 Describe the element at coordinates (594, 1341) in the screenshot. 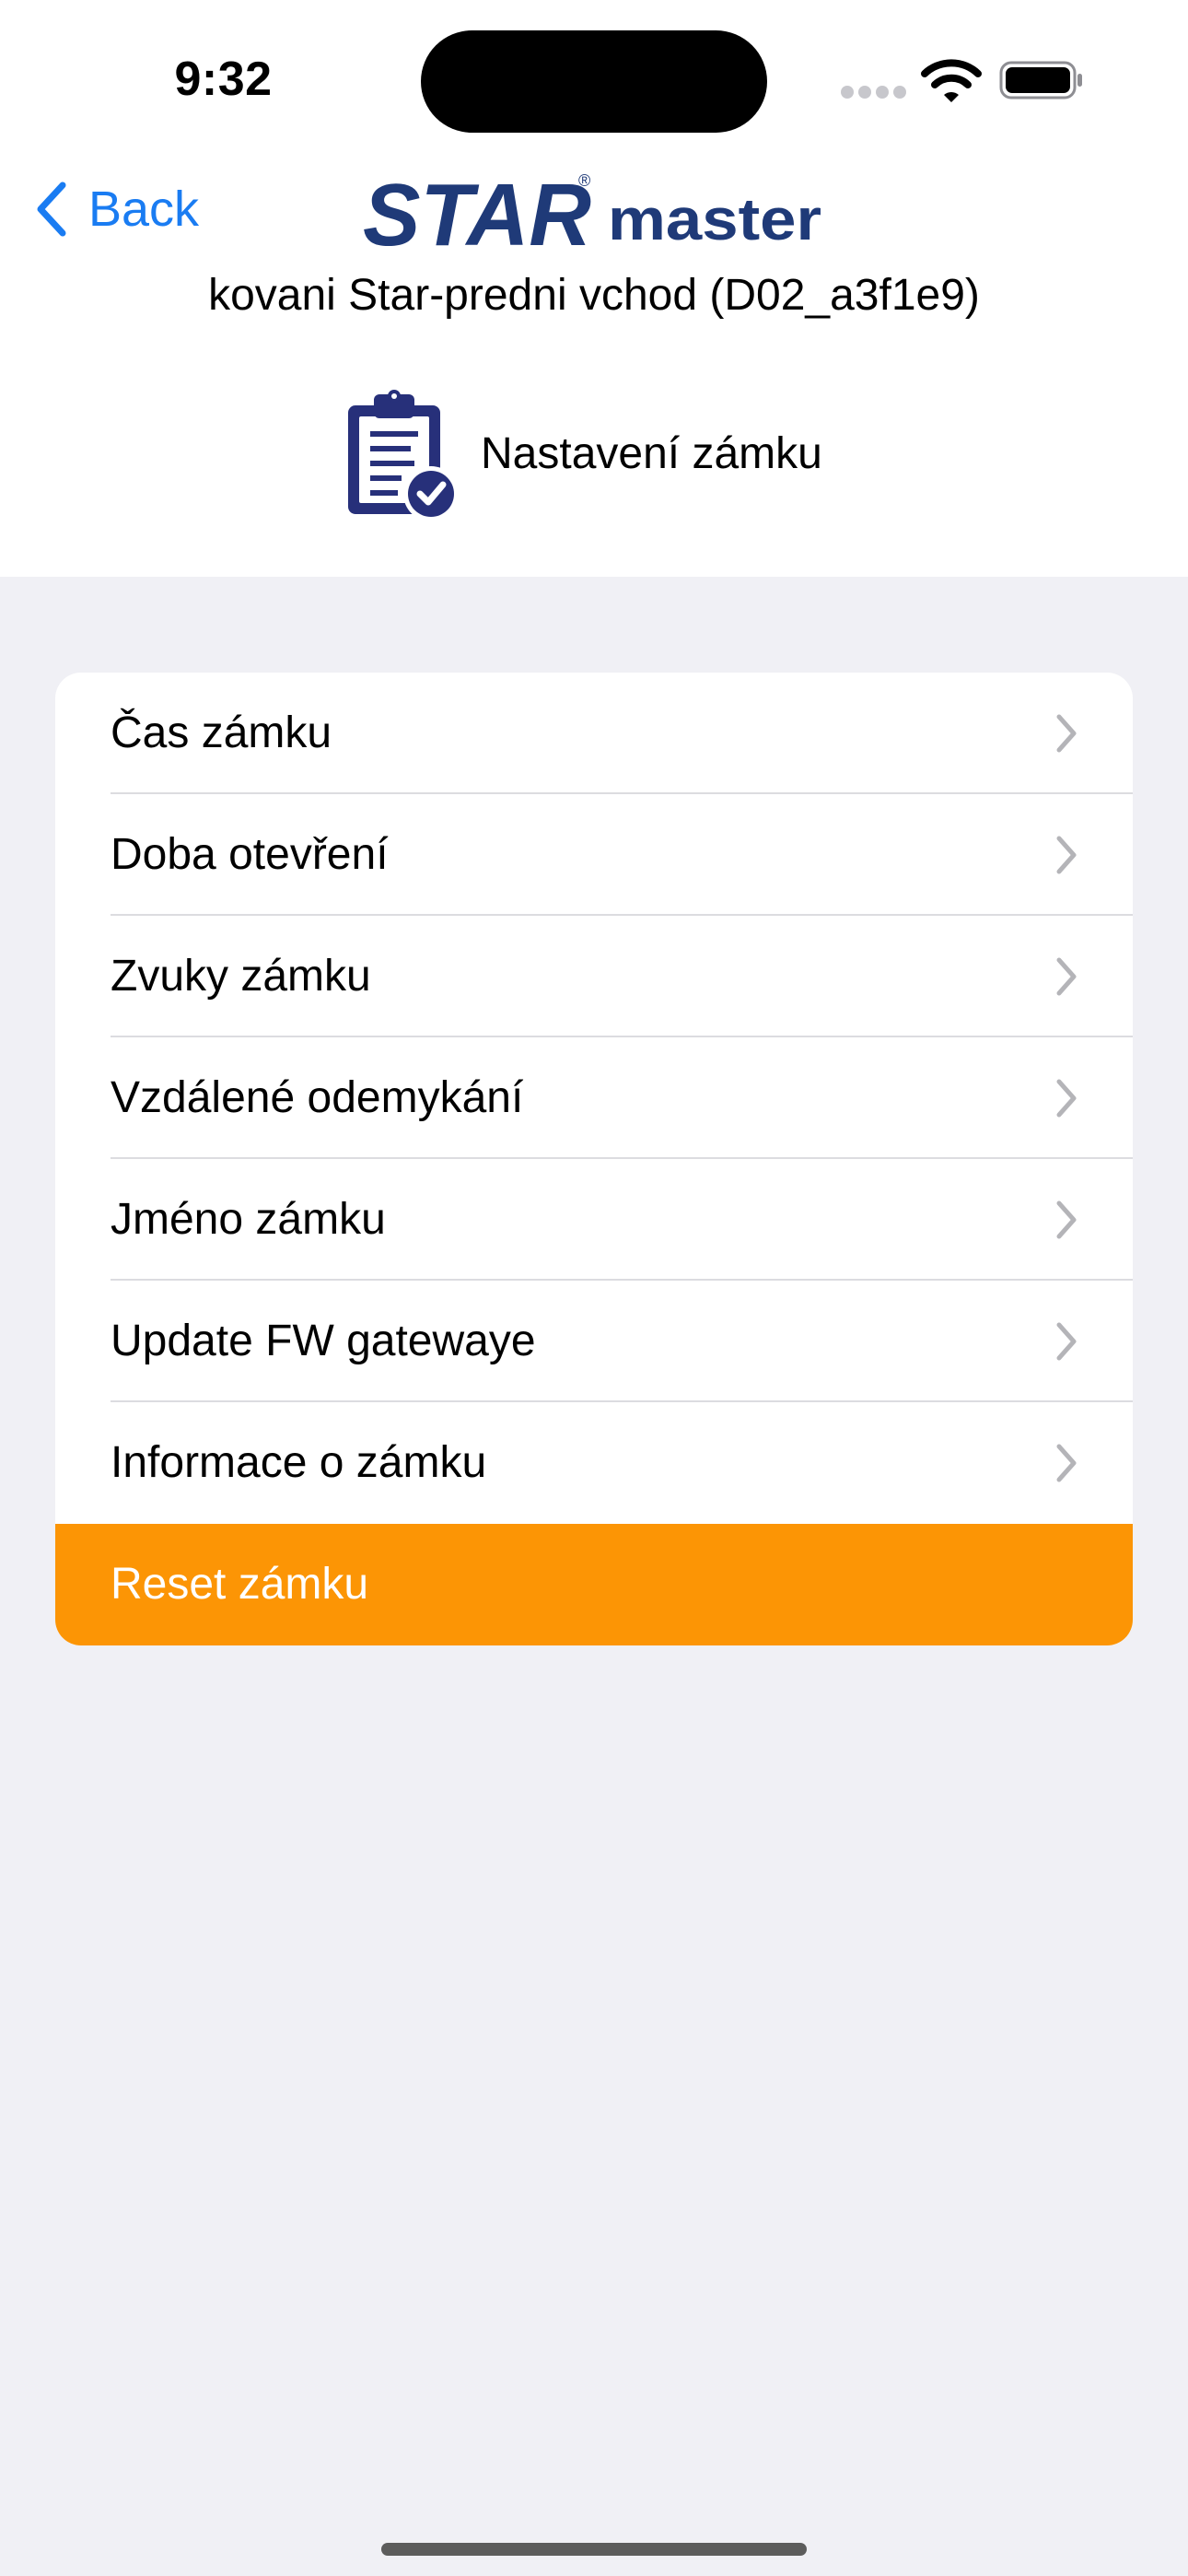

I see `settings-item-gateway-fw-update: Update FW gatewaye` at that location.